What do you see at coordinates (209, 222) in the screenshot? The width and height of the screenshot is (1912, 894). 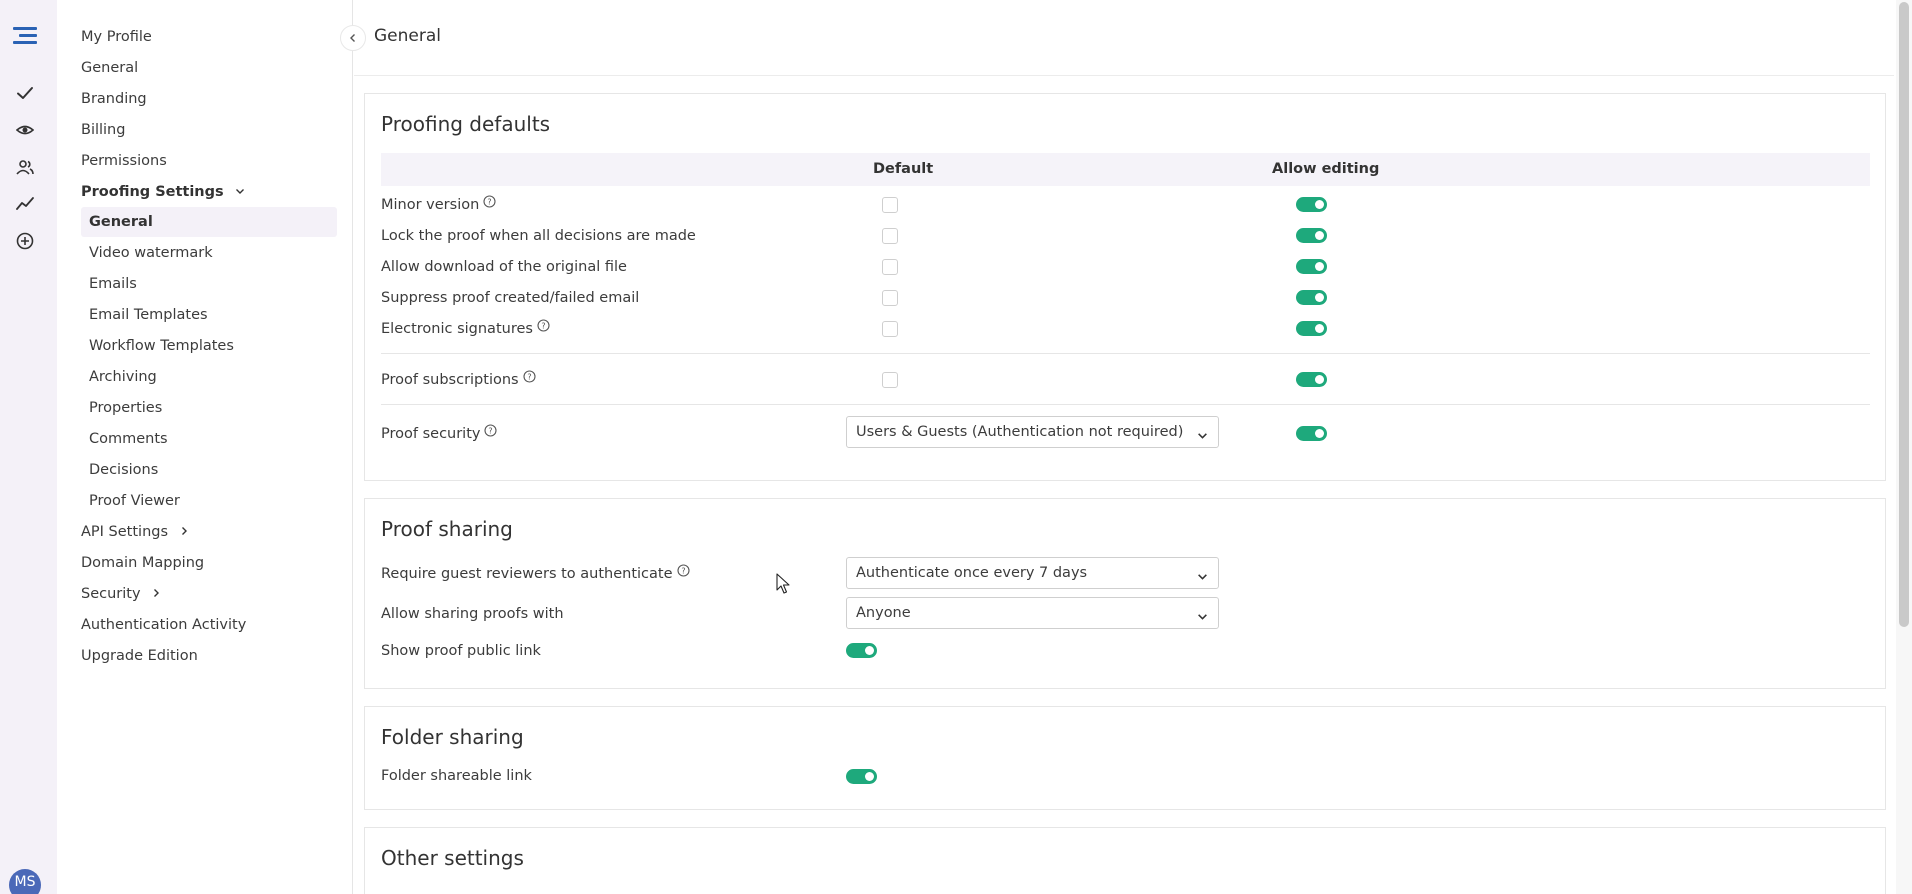 I see `sidebar-subitem-general: General` at bounding box center [209, 222].